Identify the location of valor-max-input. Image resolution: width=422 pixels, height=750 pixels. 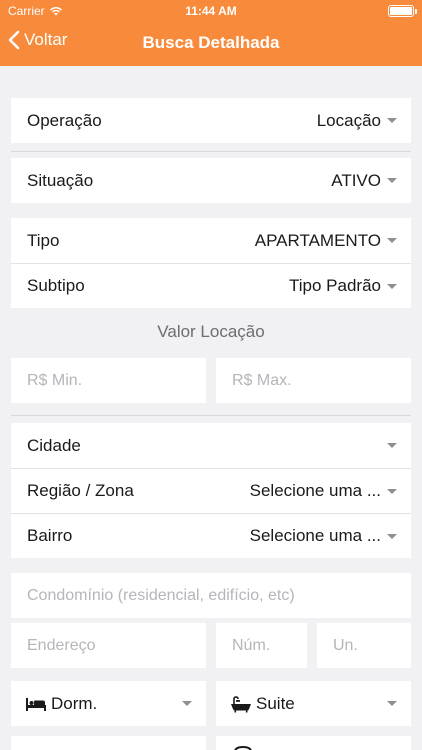
(321, 380).